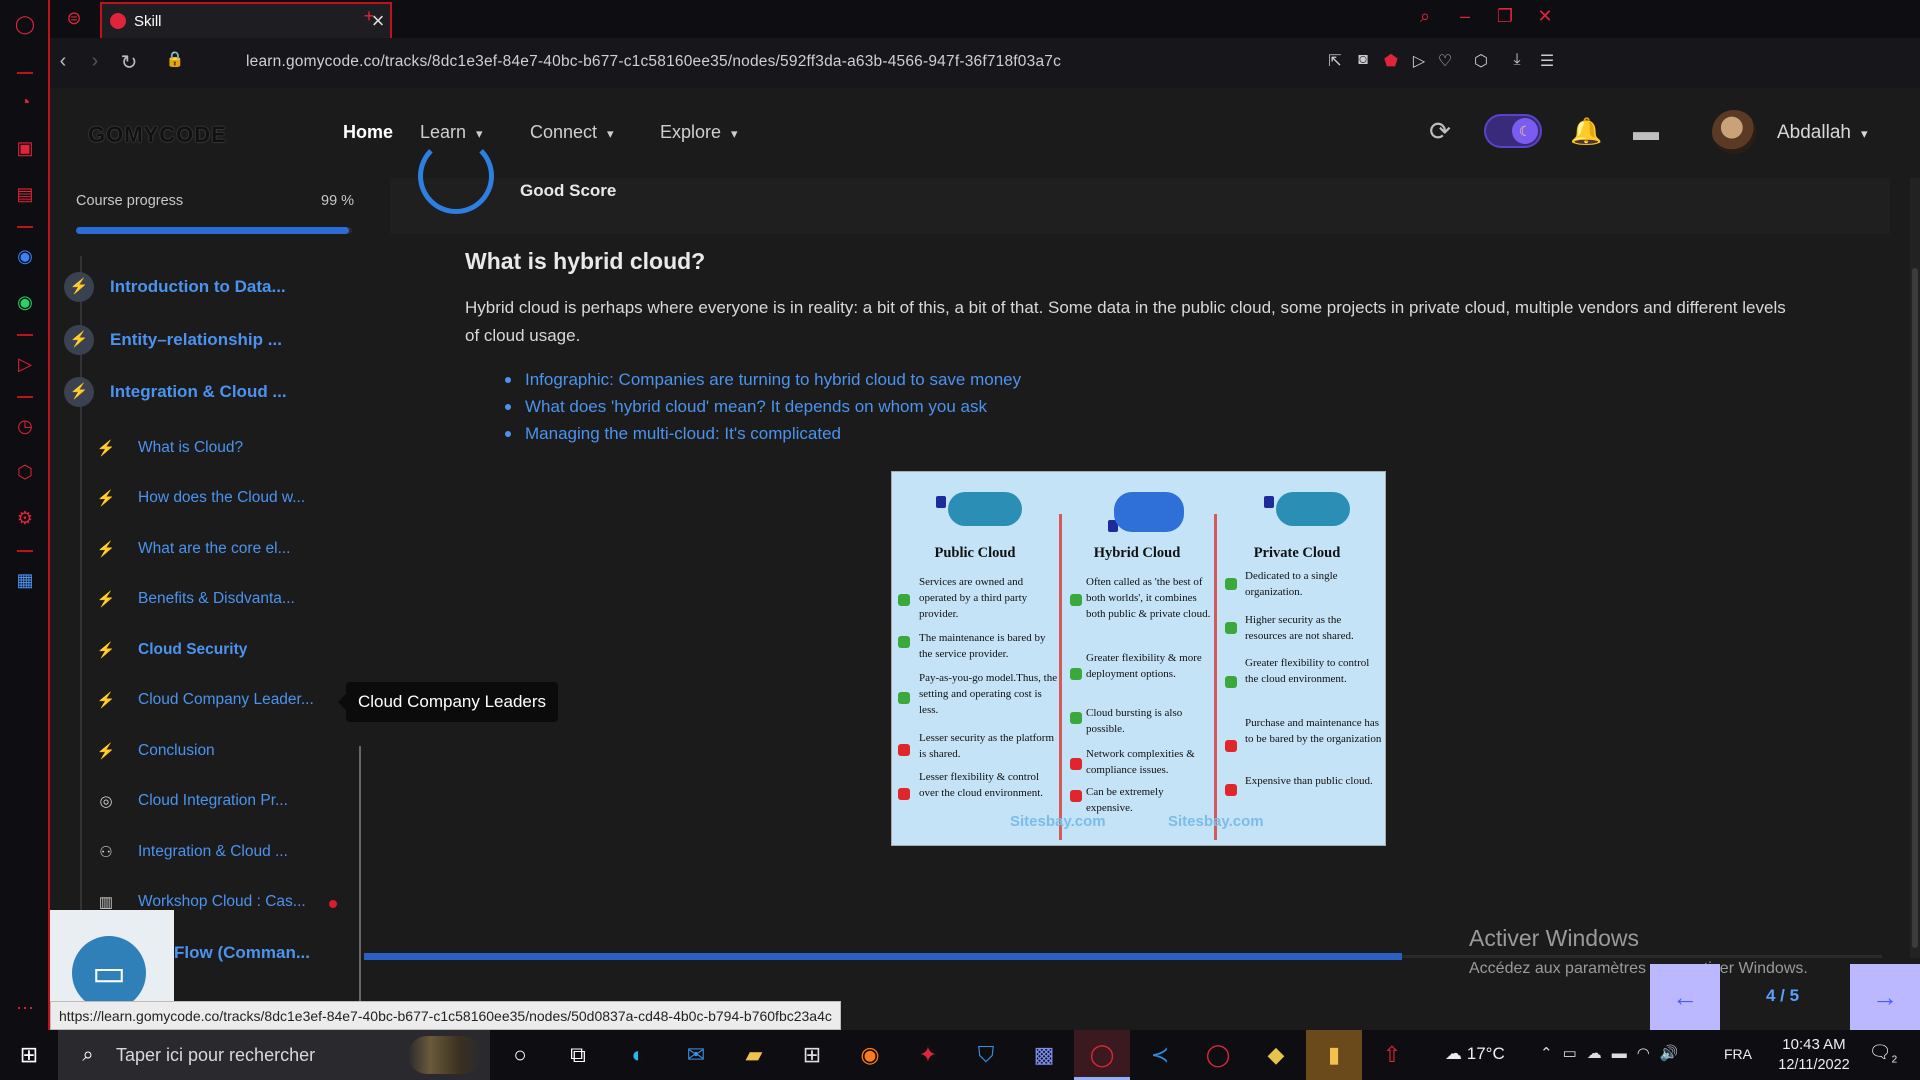 This screenshot has width=1920, height=1080. What do you see at coordinates (1231, 584) in the screenshot?
I see `thumbs-up-icon` at bounding box center [1231, 584].